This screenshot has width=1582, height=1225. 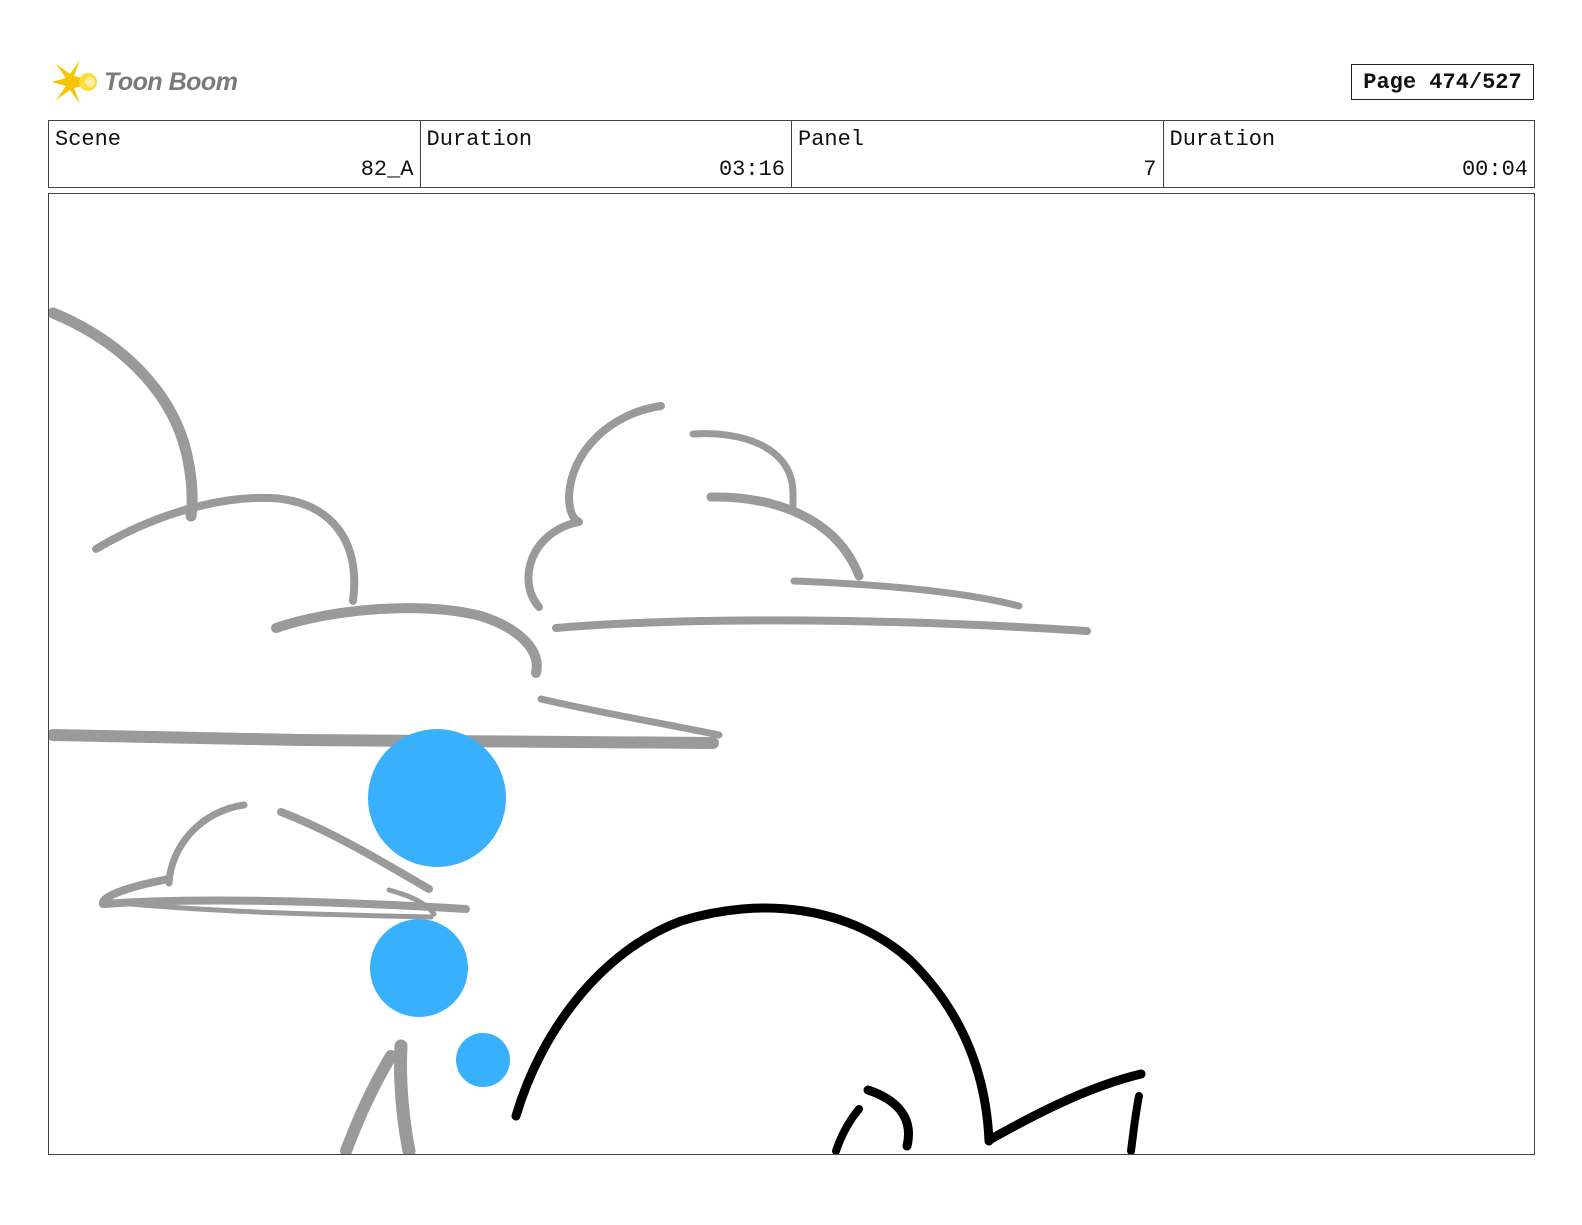 What do you see at coordinates (235, 154) in the screenshot?
I see `scene-cell: Scene 82_A` at bounding box center [235, 154].